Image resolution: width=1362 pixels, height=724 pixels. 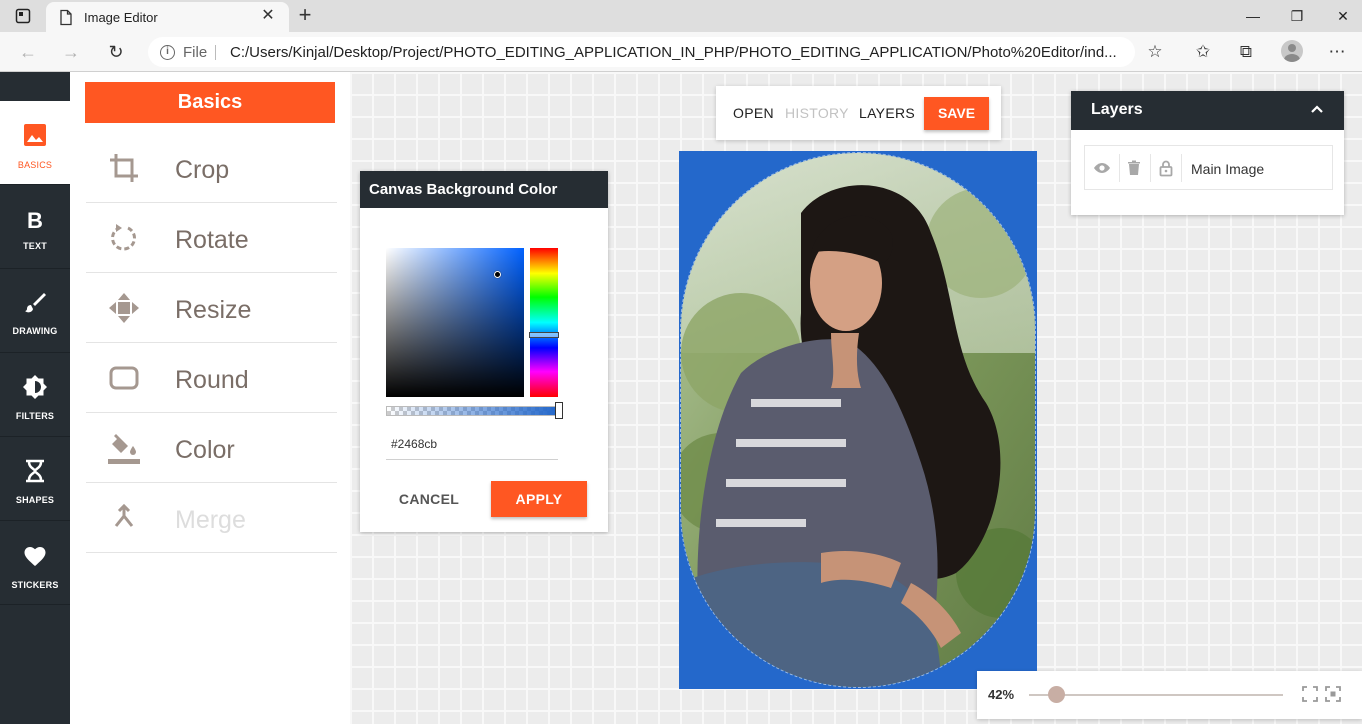 What do you see at coordinates (202, 170) in the screenshot?
I see `tool-label: Crop` at bounding box center [202, 170].